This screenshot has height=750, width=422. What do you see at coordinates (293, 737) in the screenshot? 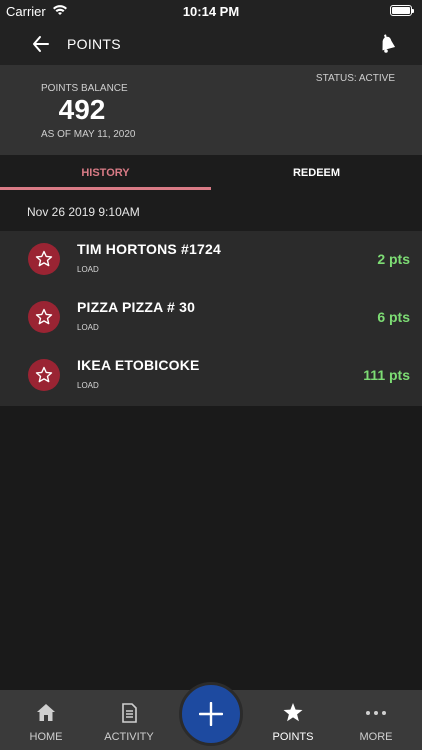
I see `nav-points-label: POINTS` at bounding box center [293, 737].